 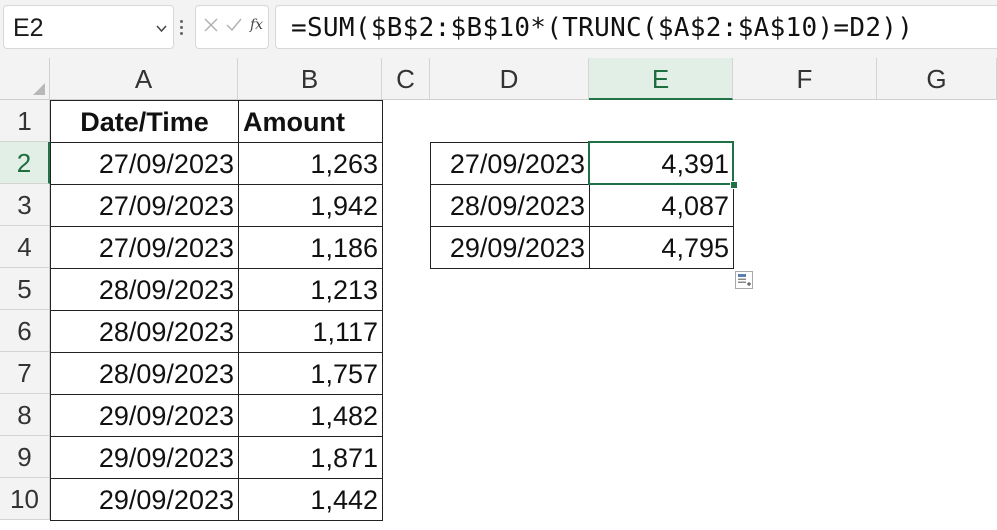 What do you see at coordinates (25, 415) in the screenshot?
I see `row-header-8: 8` at bounding box center [25, 415].